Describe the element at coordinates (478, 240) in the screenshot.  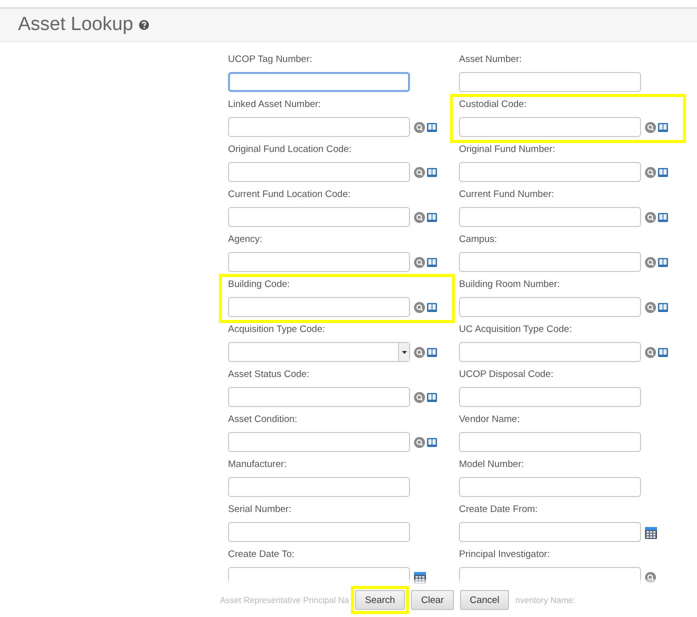
I see `field-label: Campus:` at that location.